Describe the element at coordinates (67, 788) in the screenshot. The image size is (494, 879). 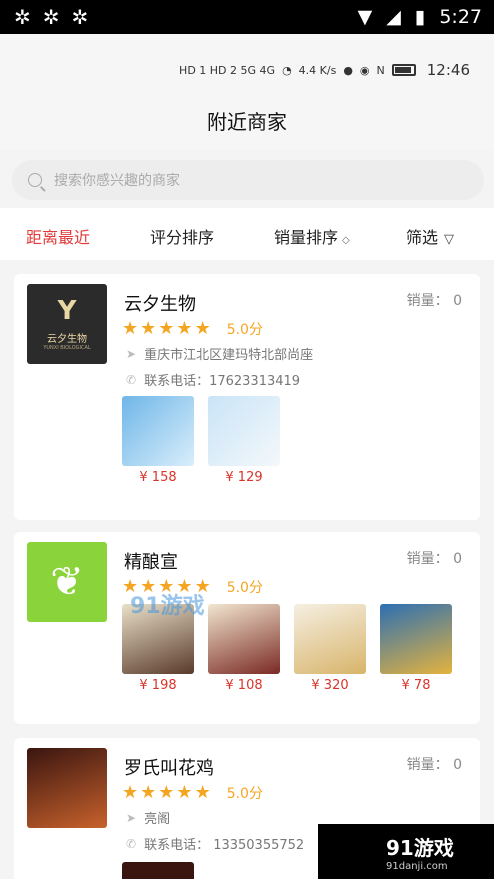
I see `shop-logo` at that location.